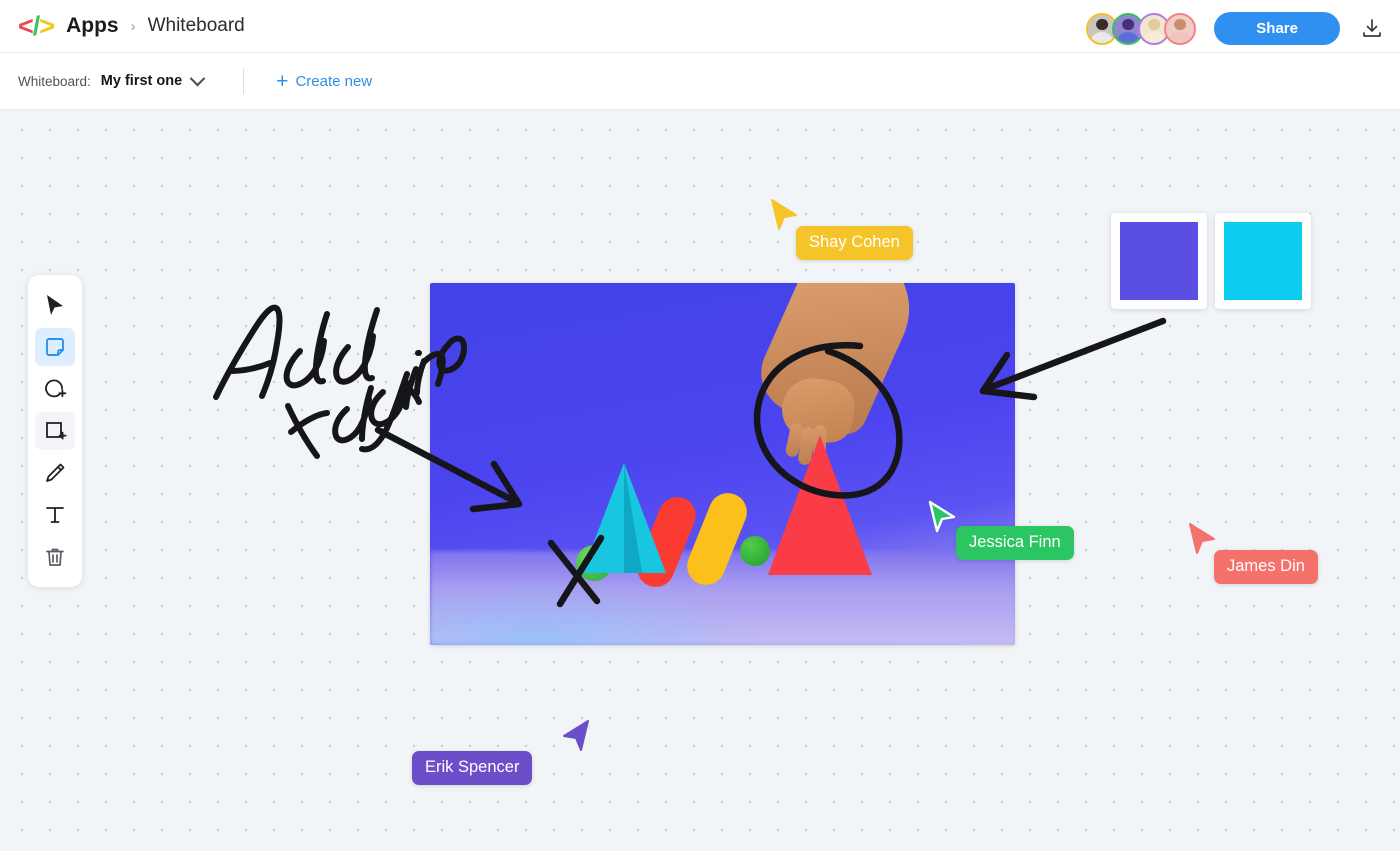 Image resolution: width=1400 pixels, height=851 pixels. I want to click on tool-pencil, so click(55, 473).